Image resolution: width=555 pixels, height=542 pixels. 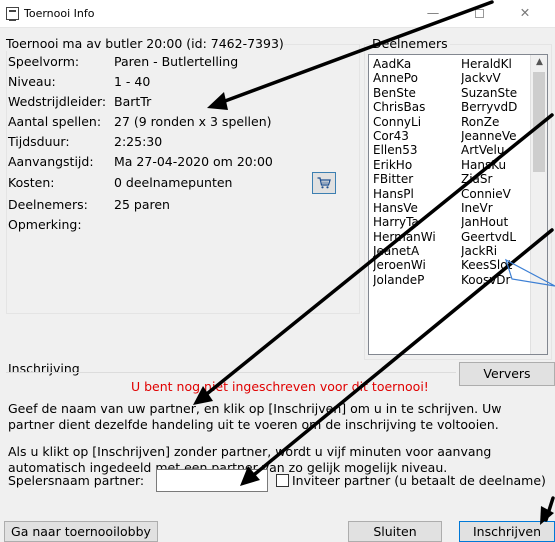 I want to click on list-item: BenSte, so click(x=417, y=93).